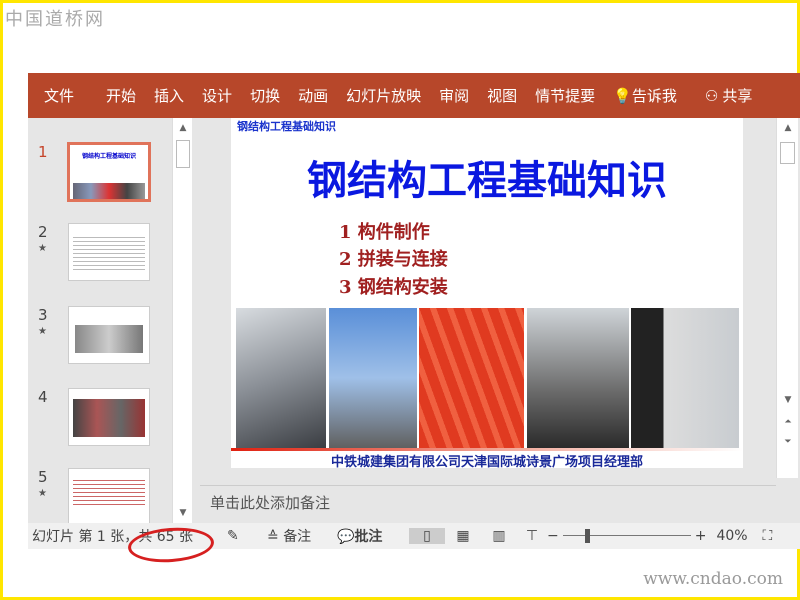 The image size is (800, 600). What do you see at coordinates (121, 95) in the screenshot?
I see `tab-home: 开始` at bounding box center [121, 95].